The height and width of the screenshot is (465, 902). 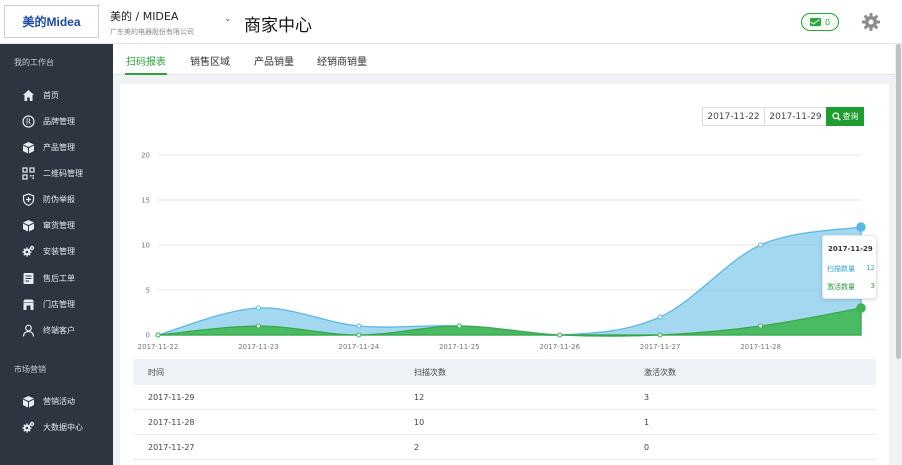 What do you see at coordinates (145, 156) in the screenshot?
I see `y-tick-label: 20` at bounding box center [145, 156].